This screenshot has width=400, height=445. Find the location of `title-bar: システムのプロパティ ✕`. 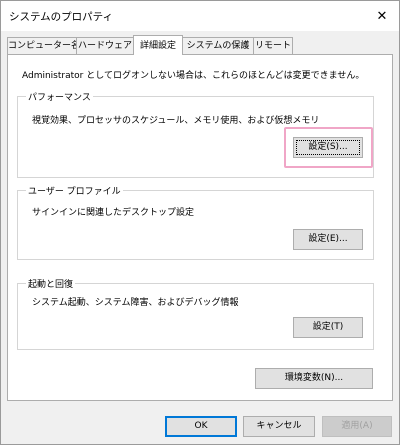

title-bar: システムのプロパティ ✕ is located at coordinates (200, 16).